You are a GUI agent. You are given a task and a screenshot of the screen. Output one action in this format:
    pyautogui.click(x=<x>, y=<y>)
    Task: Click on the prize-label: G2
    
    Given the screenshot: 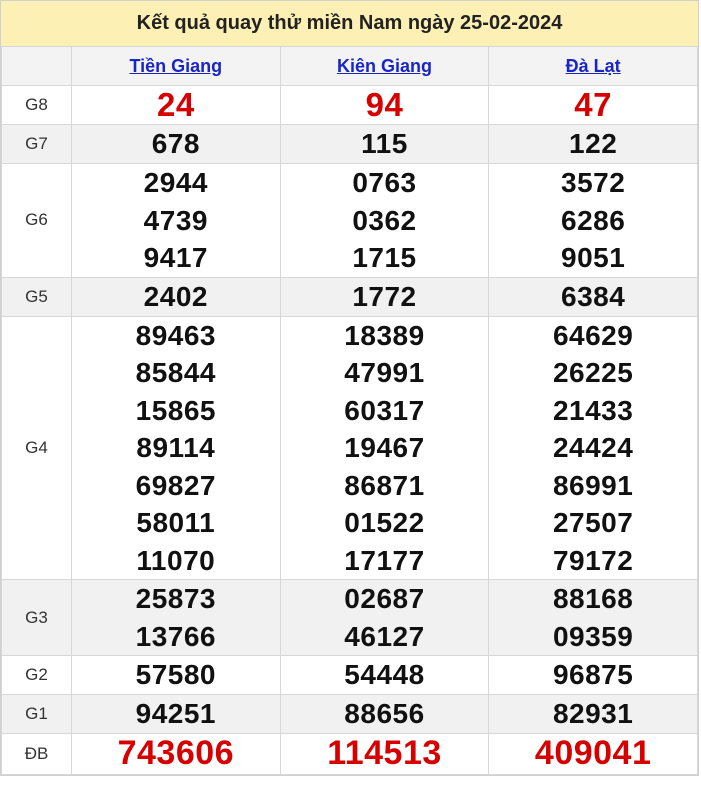 What is the action you would take?
    pyautogui.click(x=36, y=675)
    